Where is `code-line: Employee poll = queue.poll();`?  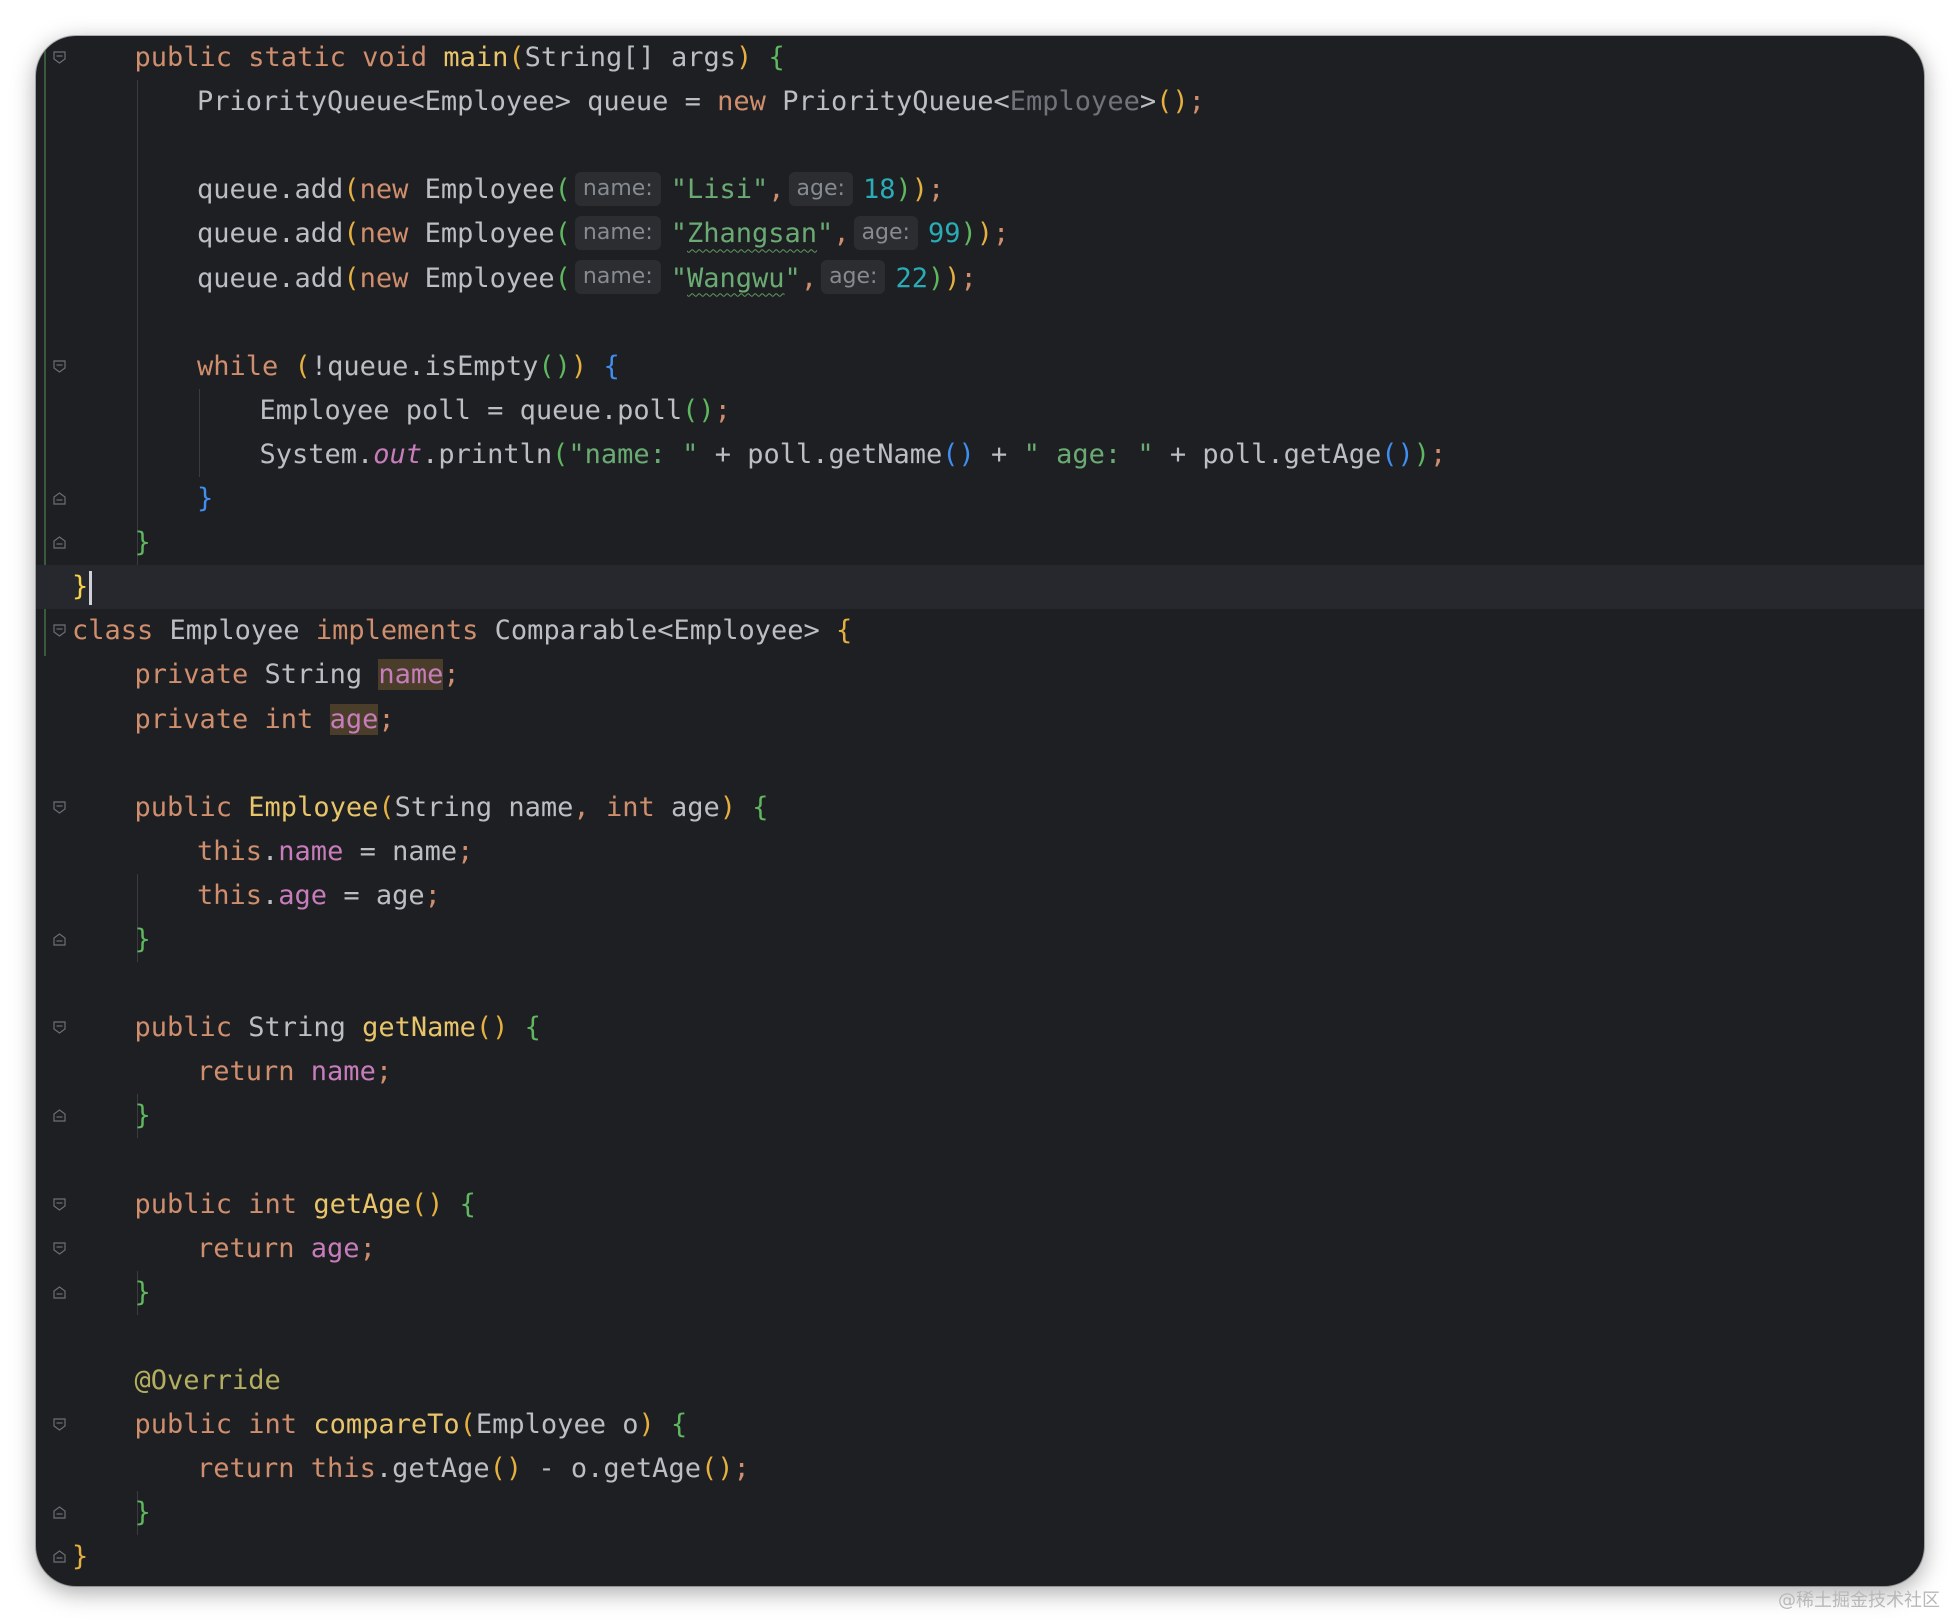 code-line: Employee poll = queue.poll(); is located at coordinates (980, 411).